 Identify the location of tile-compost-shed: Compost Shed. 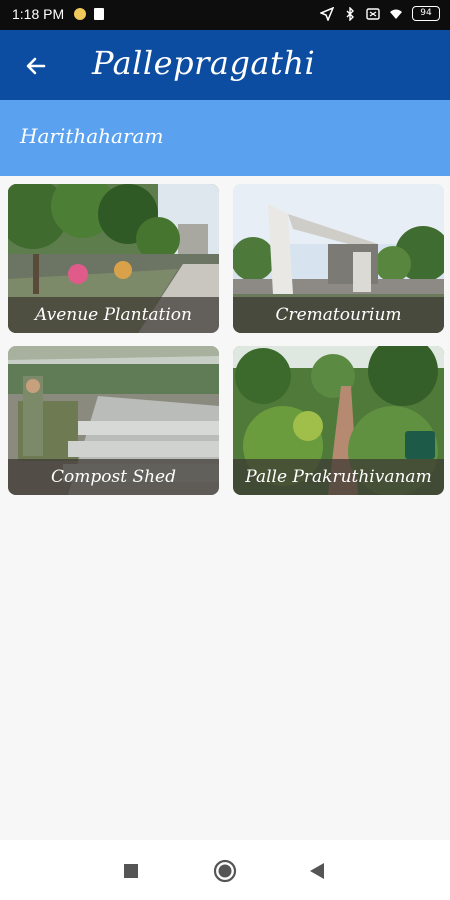
(113, 420).